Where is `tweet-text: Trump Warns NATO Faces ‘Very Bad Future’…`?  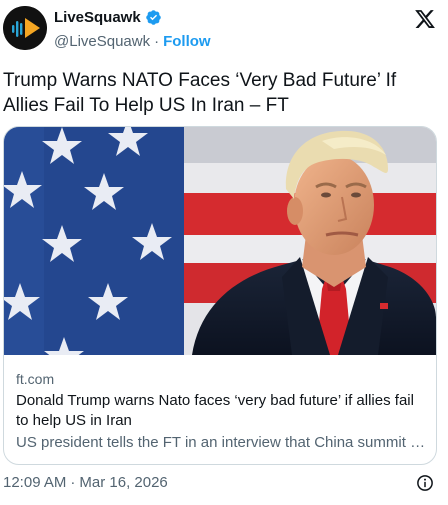
tweet-text: Trump Warns NATO Faces ‘Very Bad Future’… is located at coordinates (200, 93).